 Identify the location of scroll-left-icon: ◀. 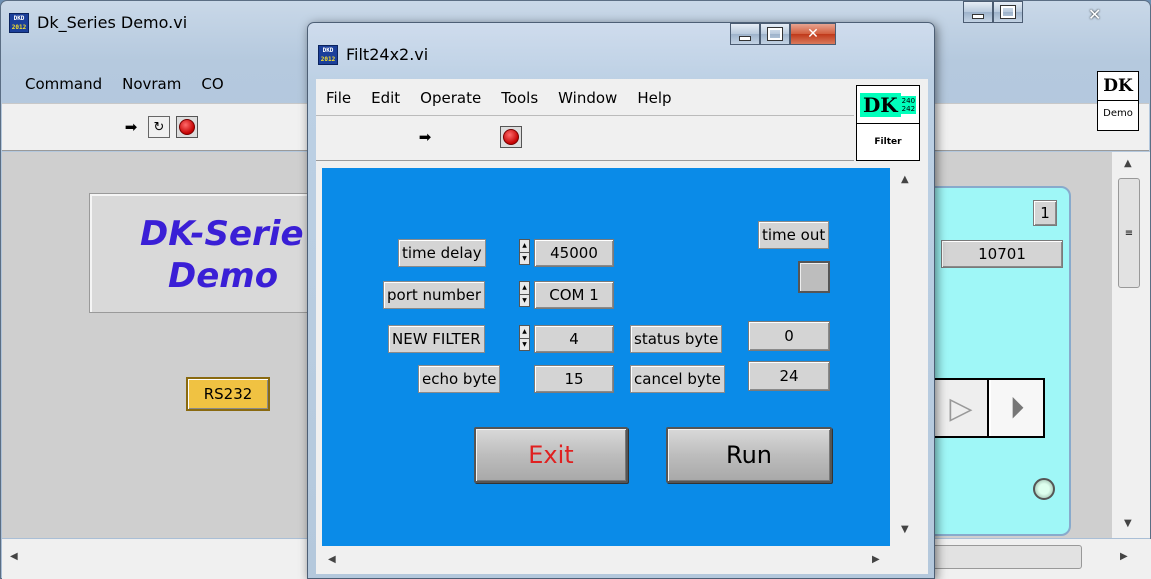
(14, 556).